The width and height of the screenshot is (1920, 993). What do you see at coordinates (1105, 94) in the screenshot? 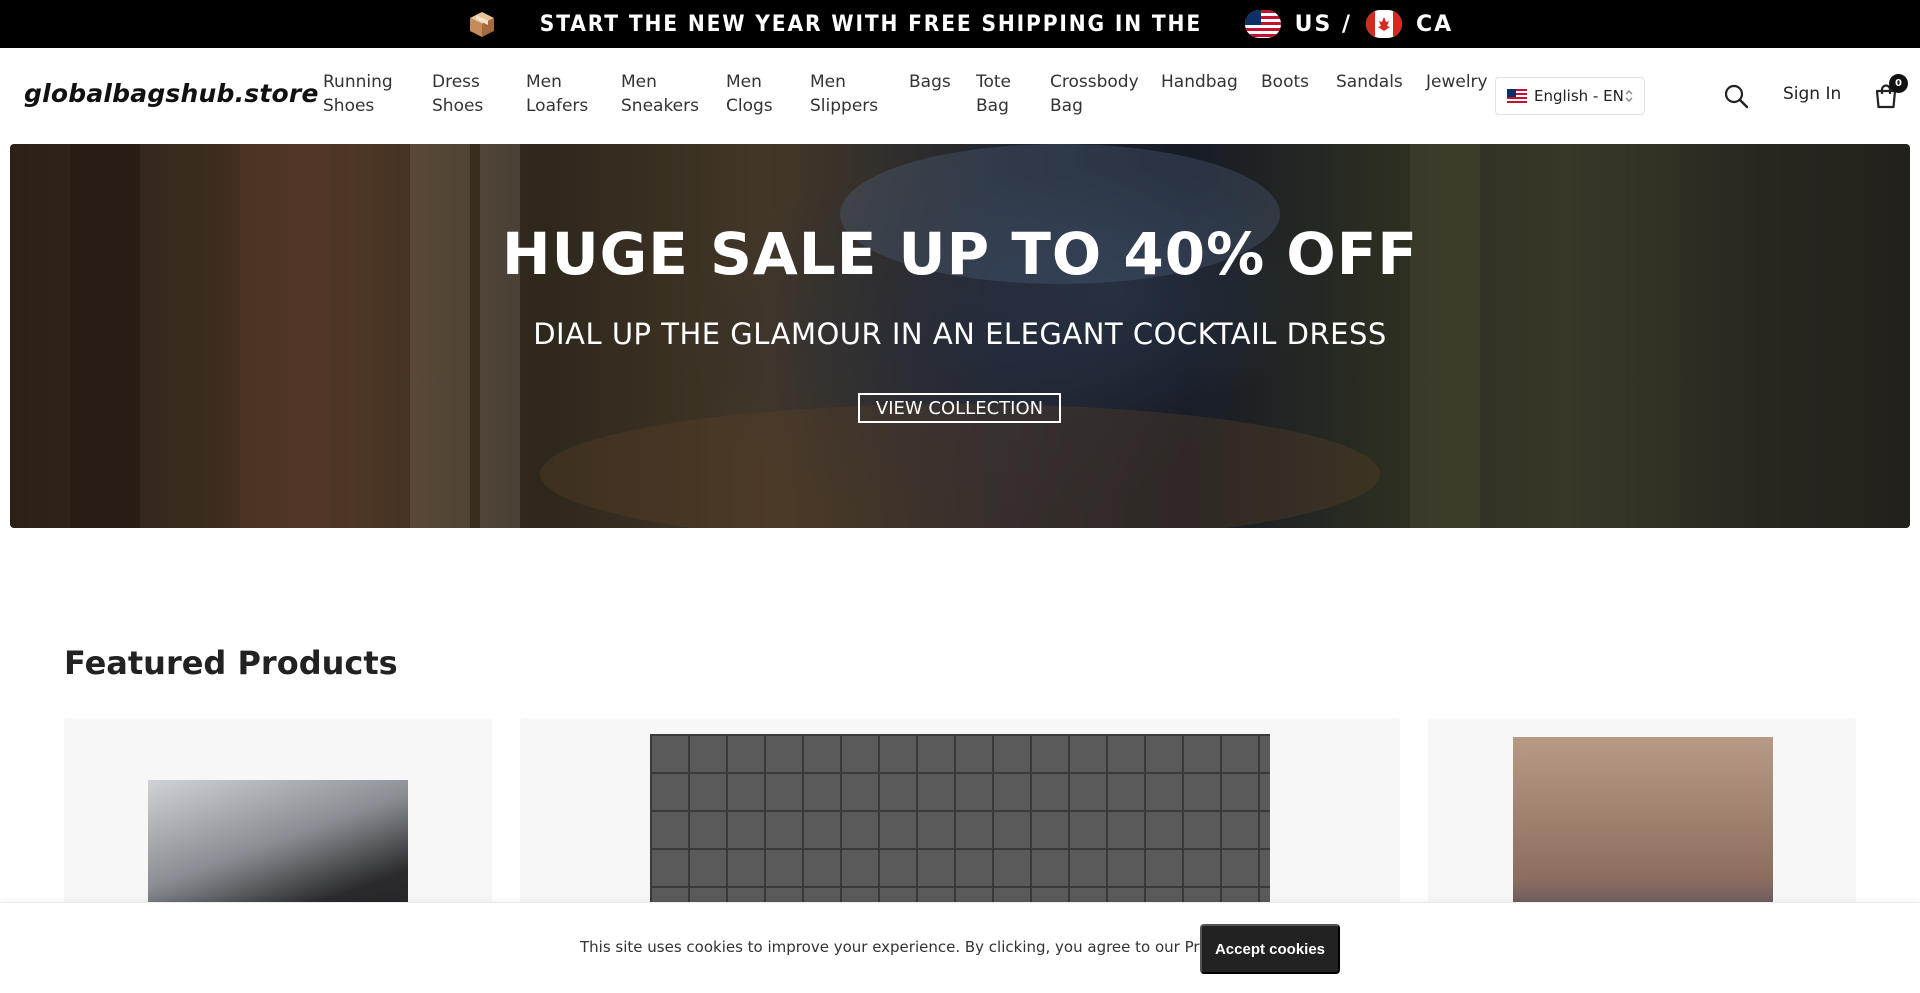
I see `nav-crossbody-bag: Crossbody Bag` at bounding box center [1105, 94].